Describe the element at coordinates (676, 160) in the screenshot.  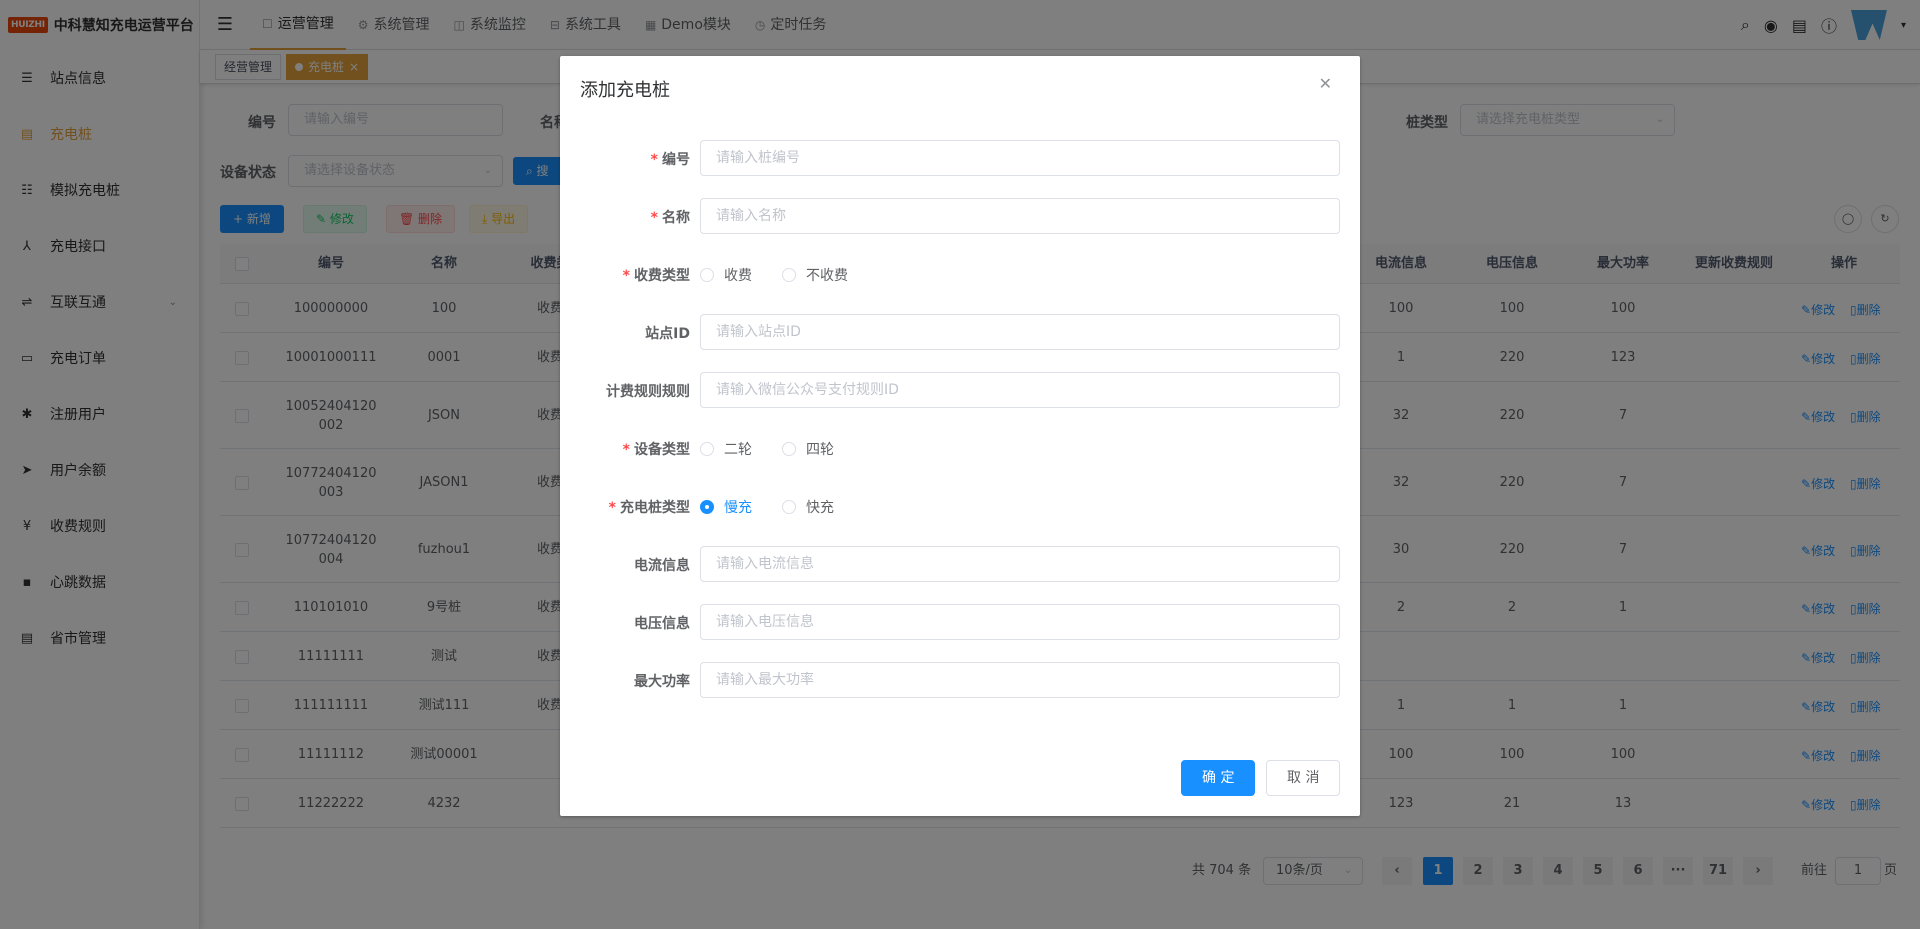
I see `code-label-text: 编号` at that location.